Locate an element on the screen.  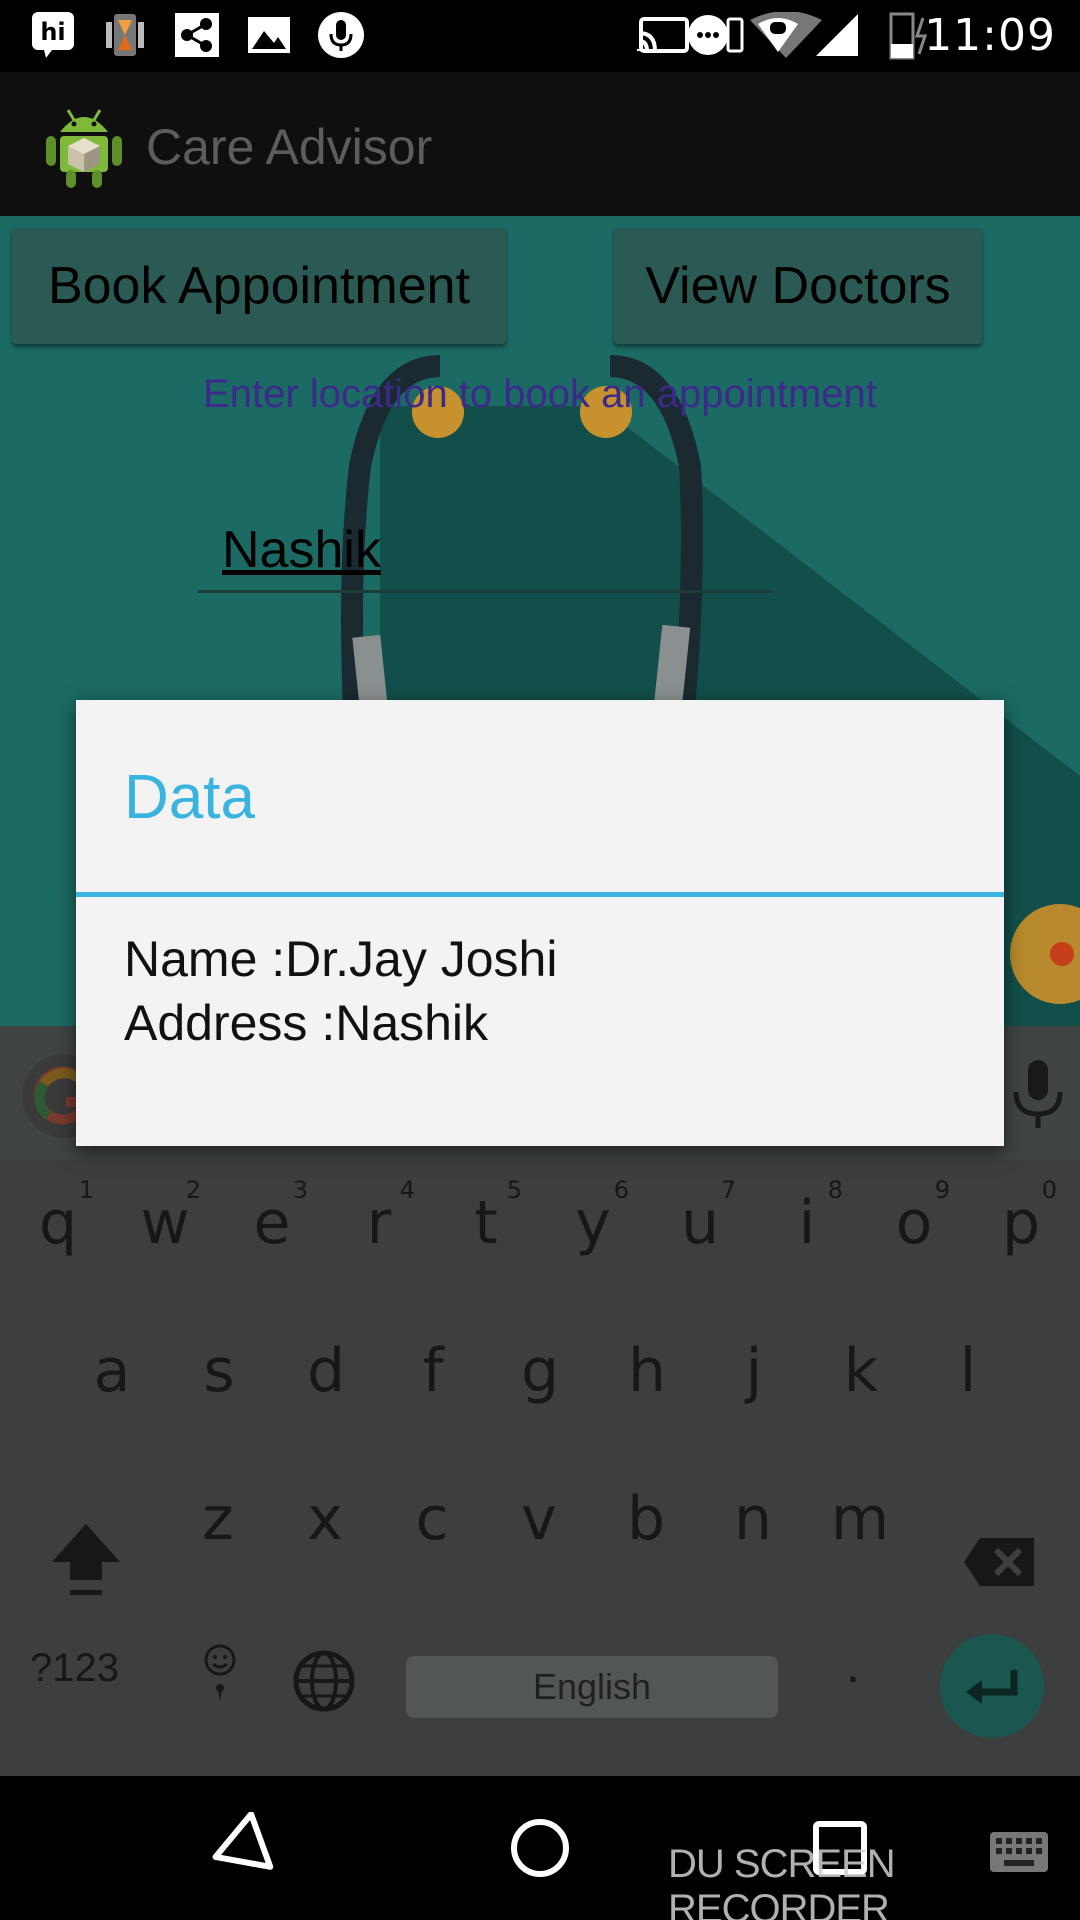
key-number-hint: 7 is located at coordinates (728, 1190).